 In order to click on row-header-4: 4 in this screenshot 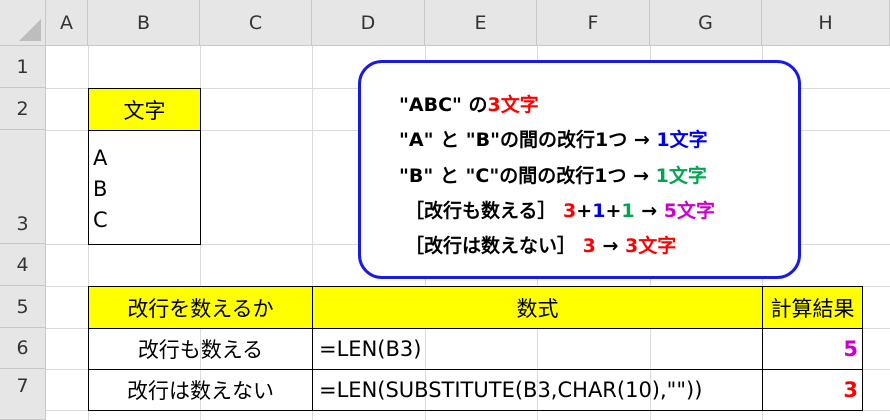, I will do `click(23, 265)`.